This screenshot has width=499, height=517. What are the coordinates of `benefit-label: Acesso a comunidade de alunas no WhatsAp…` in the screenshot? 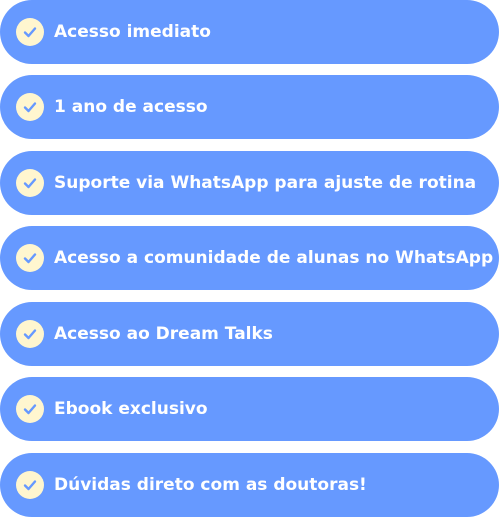 It's located at (274, 258).